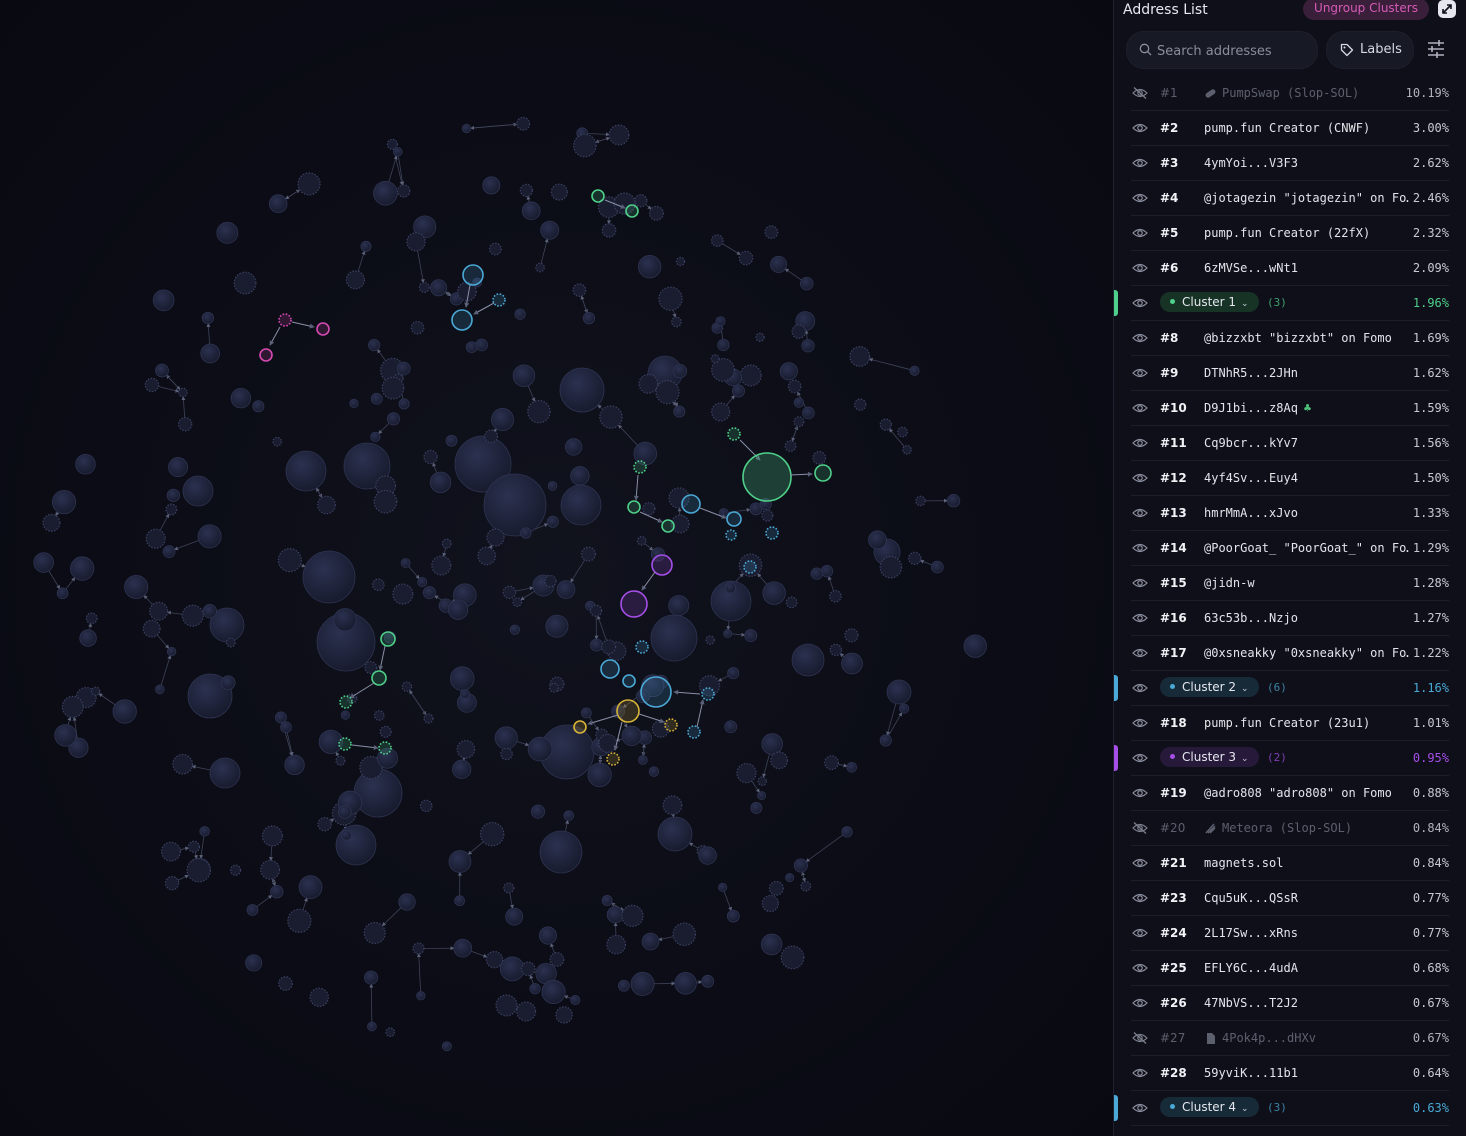 The width and height of the screenshot is (1466, 1136). Describe the element at coordinates (1290, 548) in the screenshot. I see `address-row: #14 @PoorGoat_ "PoorGoat_" on Fo… 1.29%` at that location.